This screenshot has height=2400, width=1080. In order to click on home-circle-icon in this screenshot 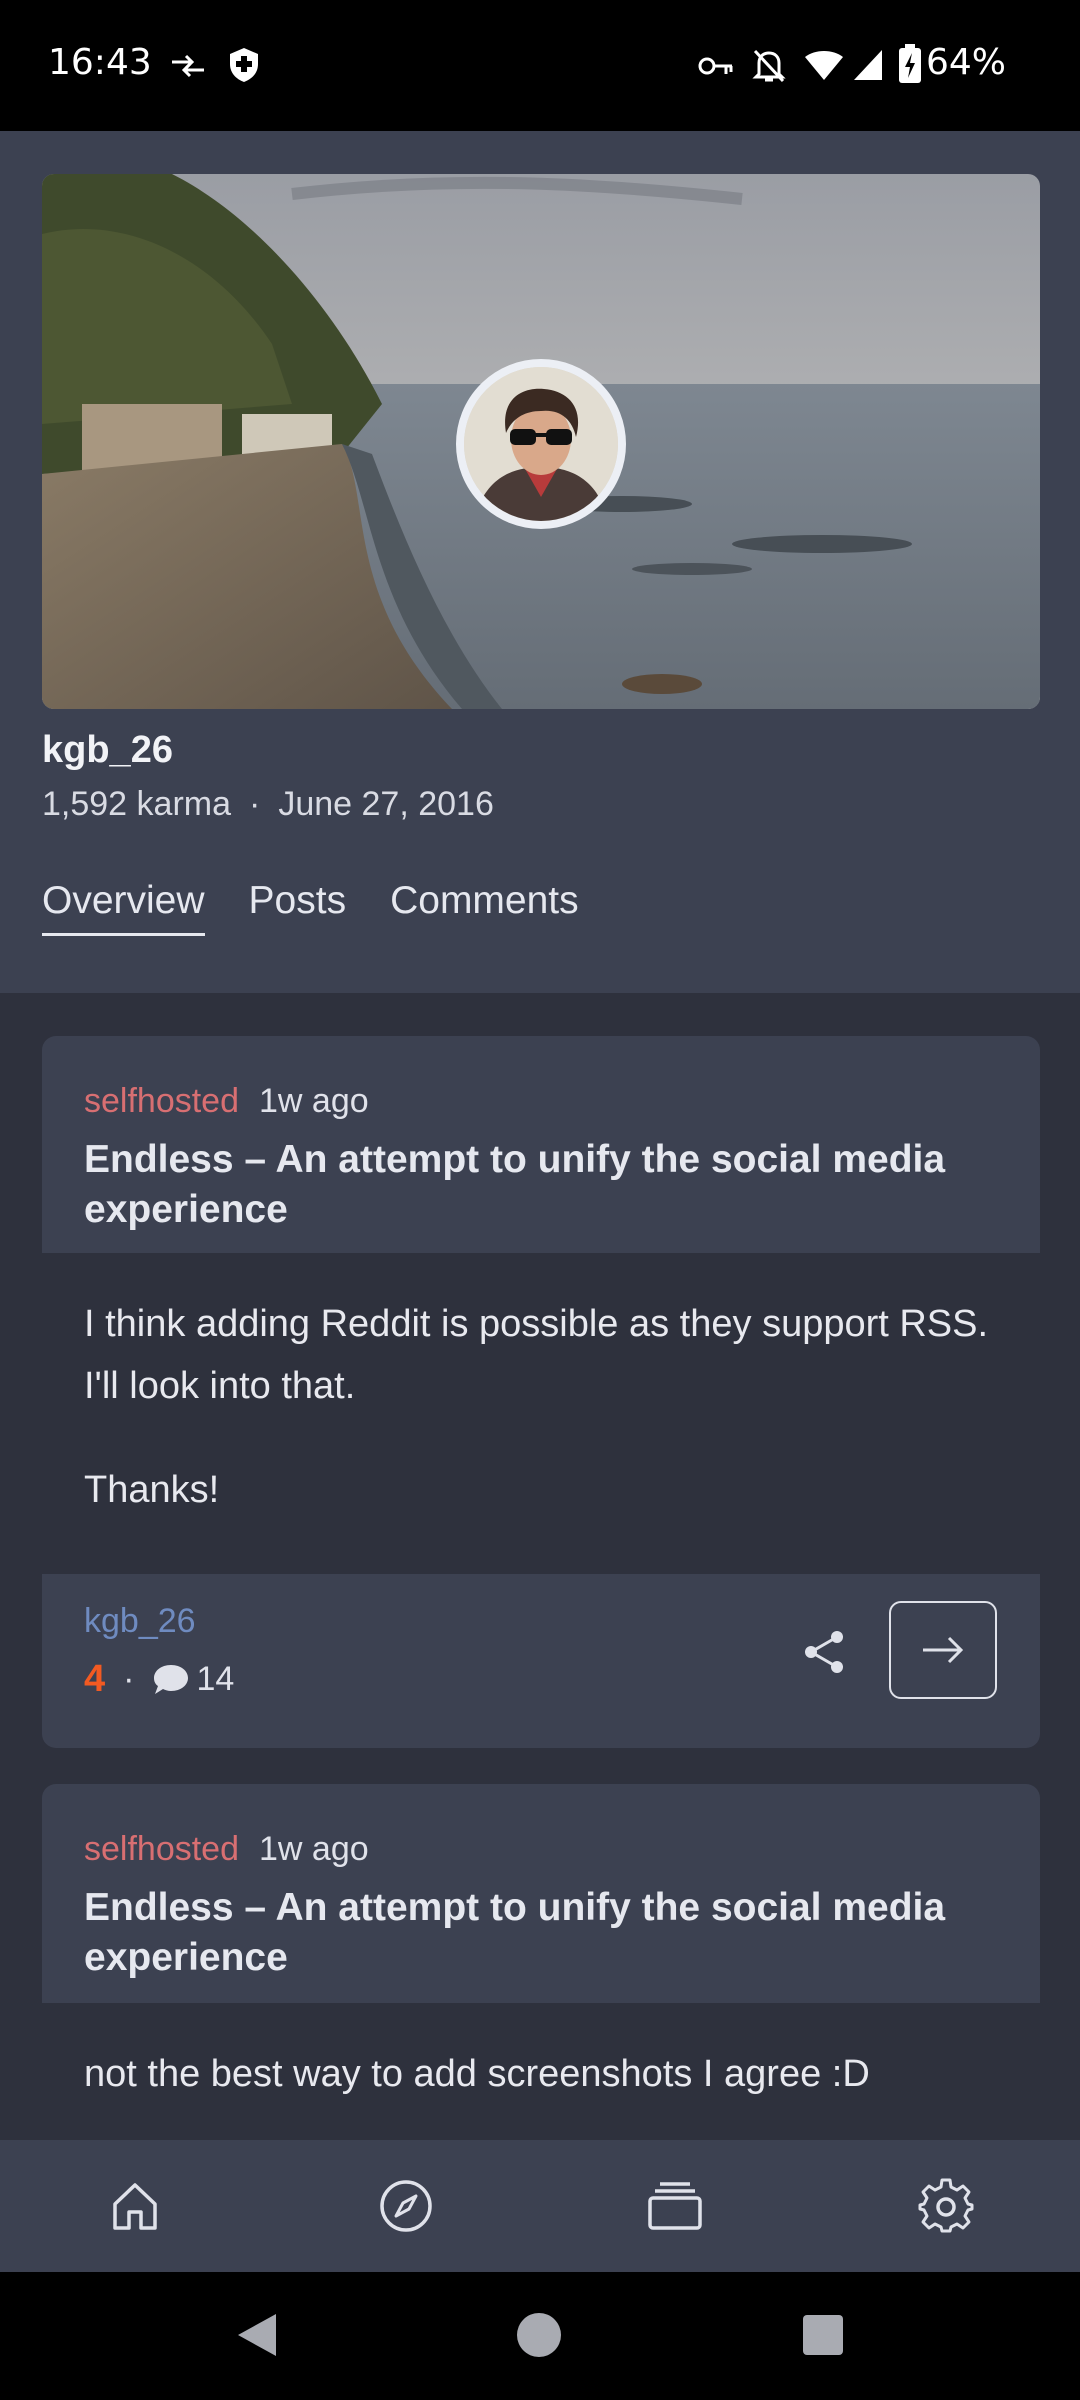, I will do `click(539, 2335)`.